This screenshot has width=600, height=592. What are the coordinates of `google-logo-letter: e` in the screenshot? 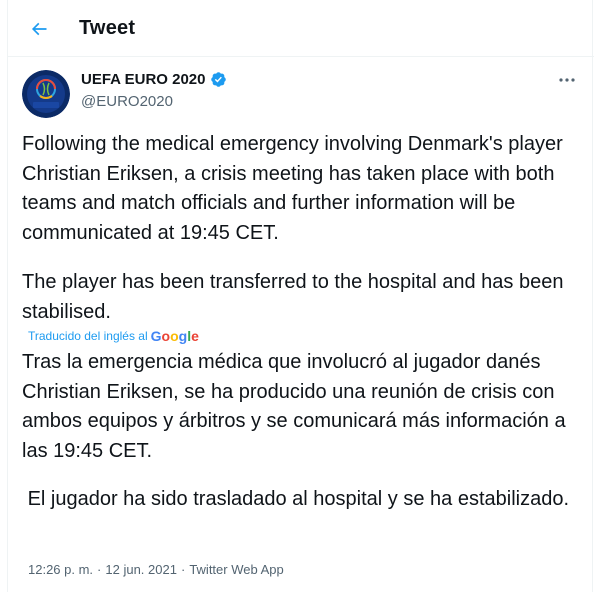 It's located at (195, 336).